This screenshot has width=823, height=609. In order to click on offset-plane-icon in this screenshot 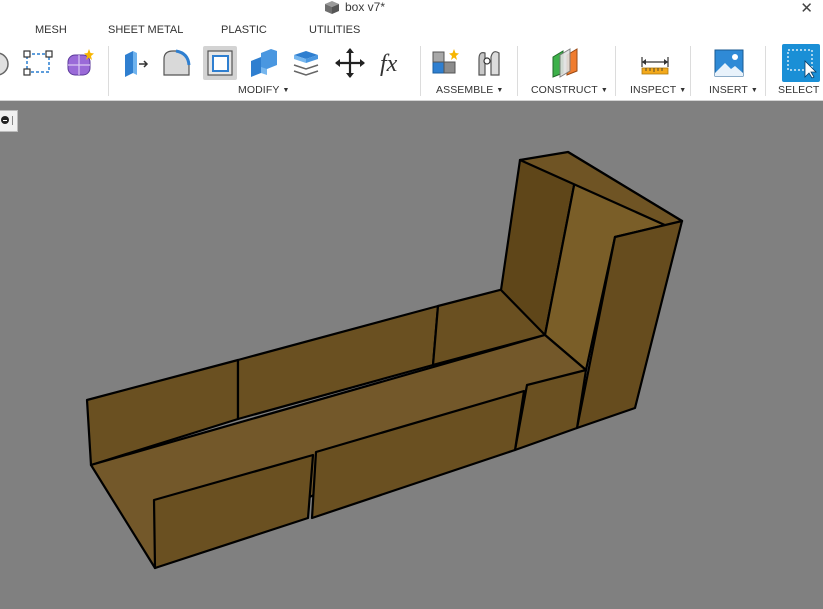, I will do `click(565, 63)`.